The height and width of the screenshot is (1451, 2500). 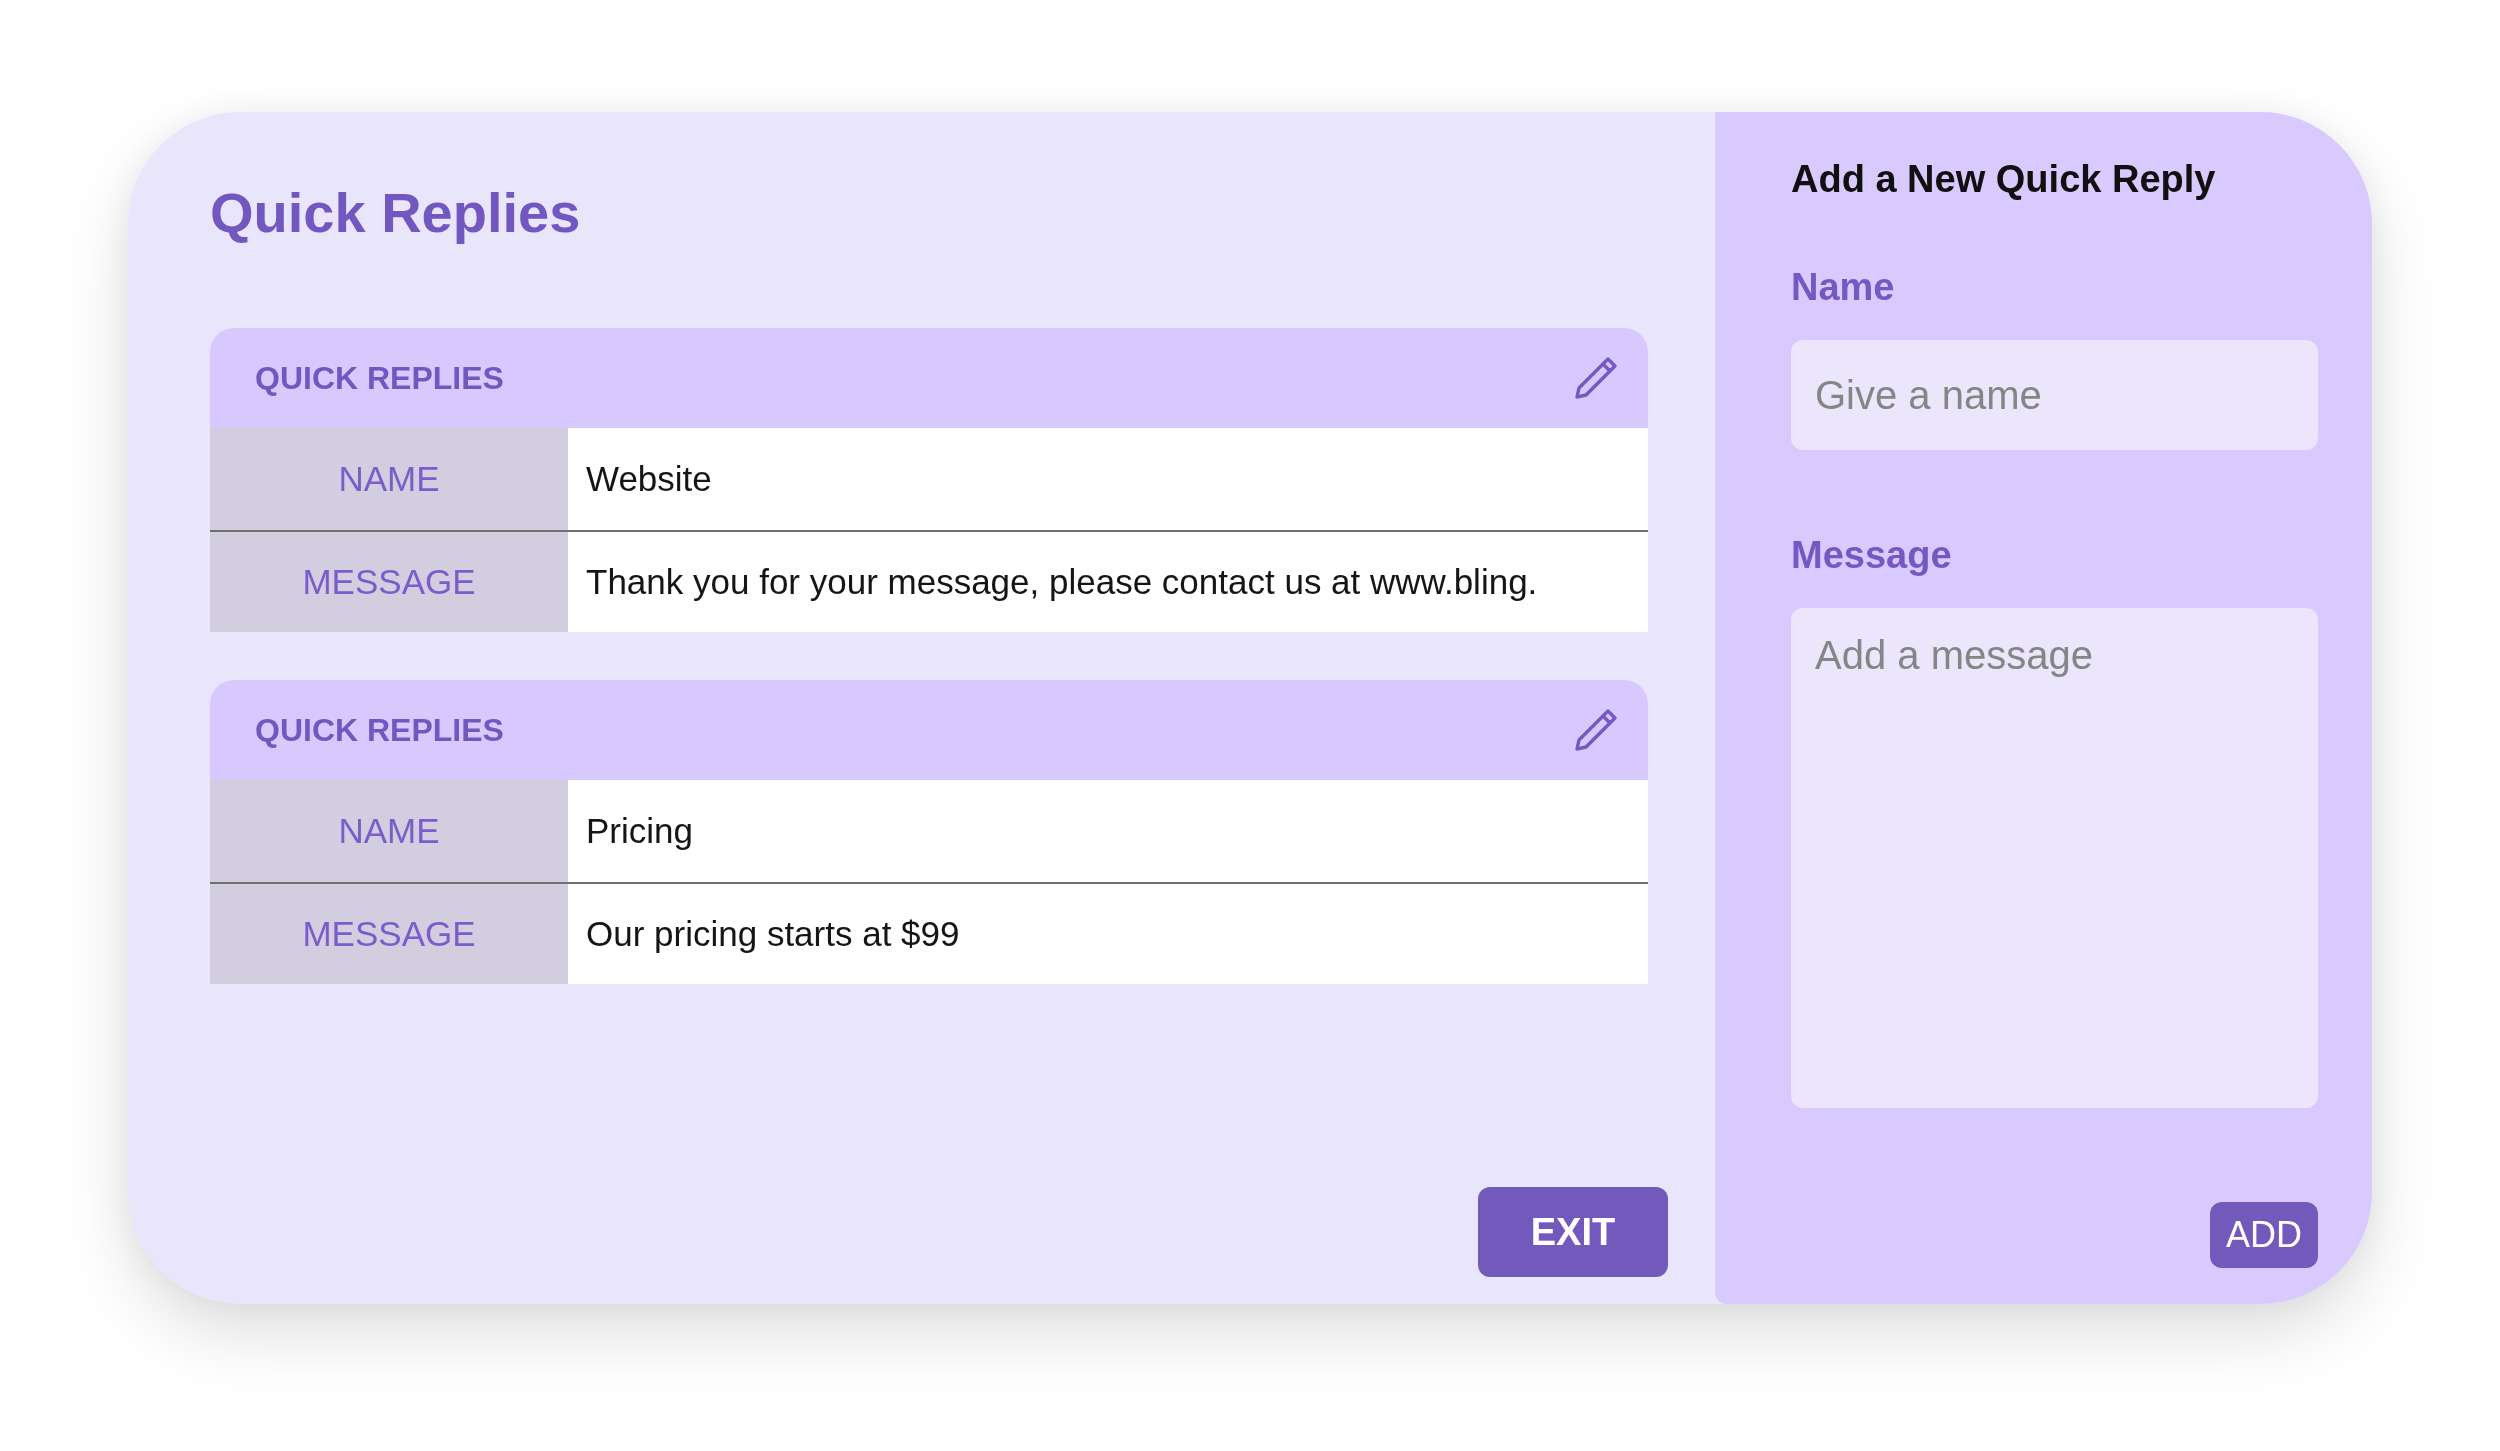 I want to click on form-title: Add a New Quick Reply, so click(x=2004, y=179).